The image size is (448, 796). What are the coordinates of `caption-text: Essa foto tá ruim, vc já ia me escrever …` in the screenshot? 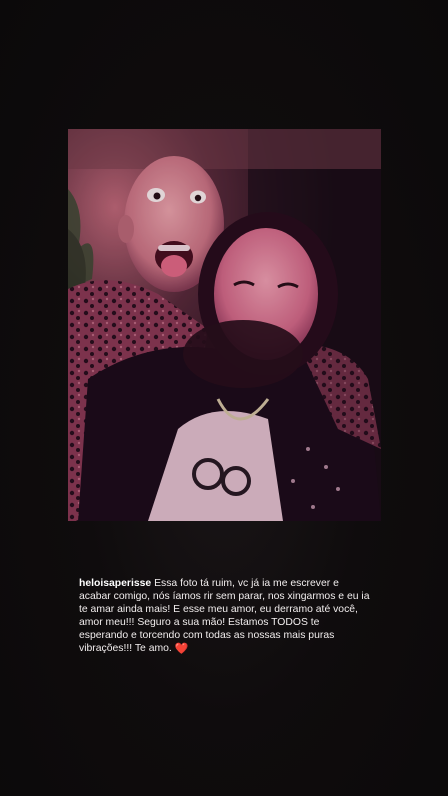 It's located at (224, 616).